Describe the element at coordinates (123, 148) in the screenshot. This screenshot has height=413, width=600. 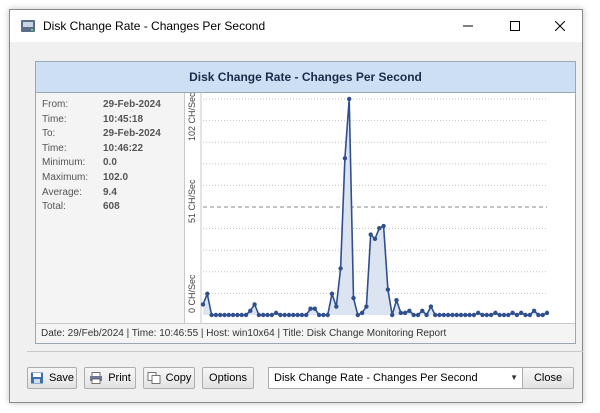
I see `stat-value: 10:46:22` at that location.